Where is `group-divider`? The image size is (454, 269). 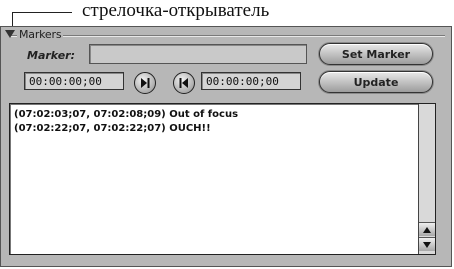 group-divider is located at coordinates (227, 36).